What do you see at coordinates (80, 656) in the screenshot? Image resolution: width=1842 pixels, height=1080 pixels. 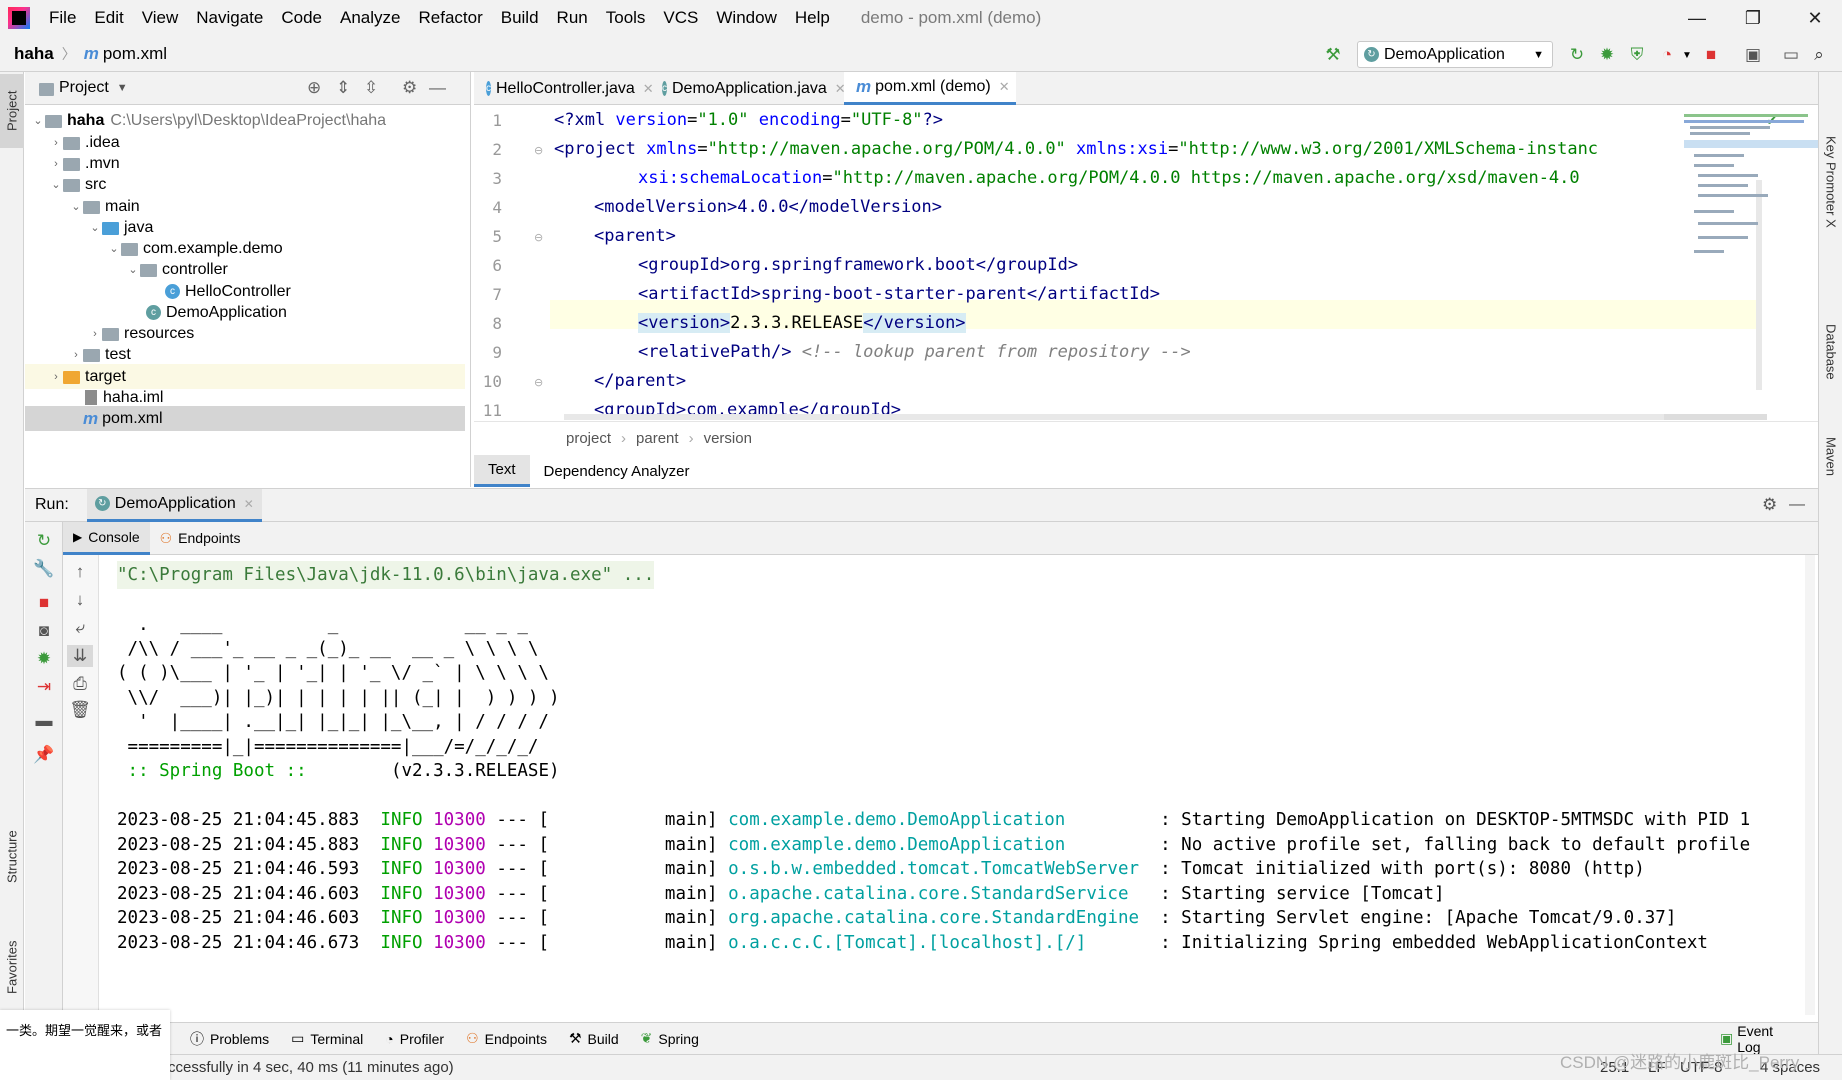 I see `scroll-to-end-icon: ⇊` at bounding box center [80, 656].